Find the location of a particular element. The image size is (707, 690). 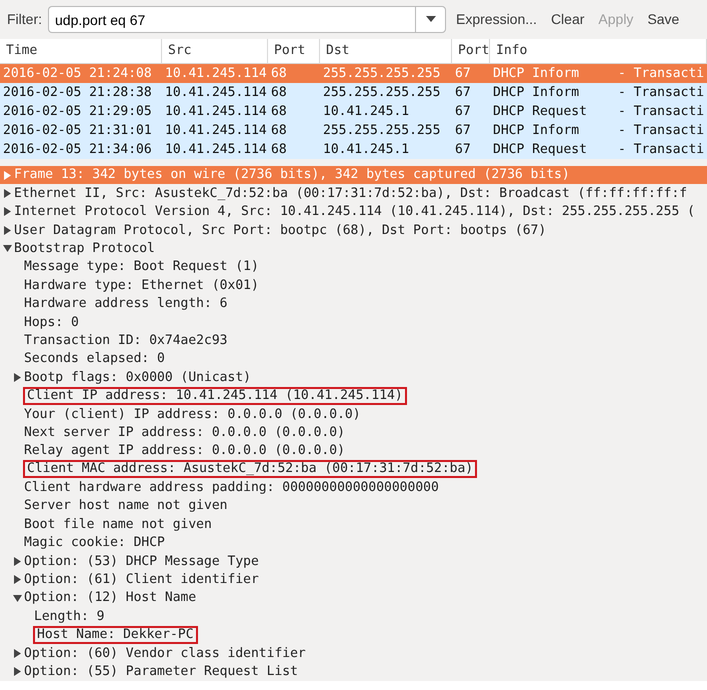

tree-row: Bootstrap Protocol is located at coordinates (353, 249).